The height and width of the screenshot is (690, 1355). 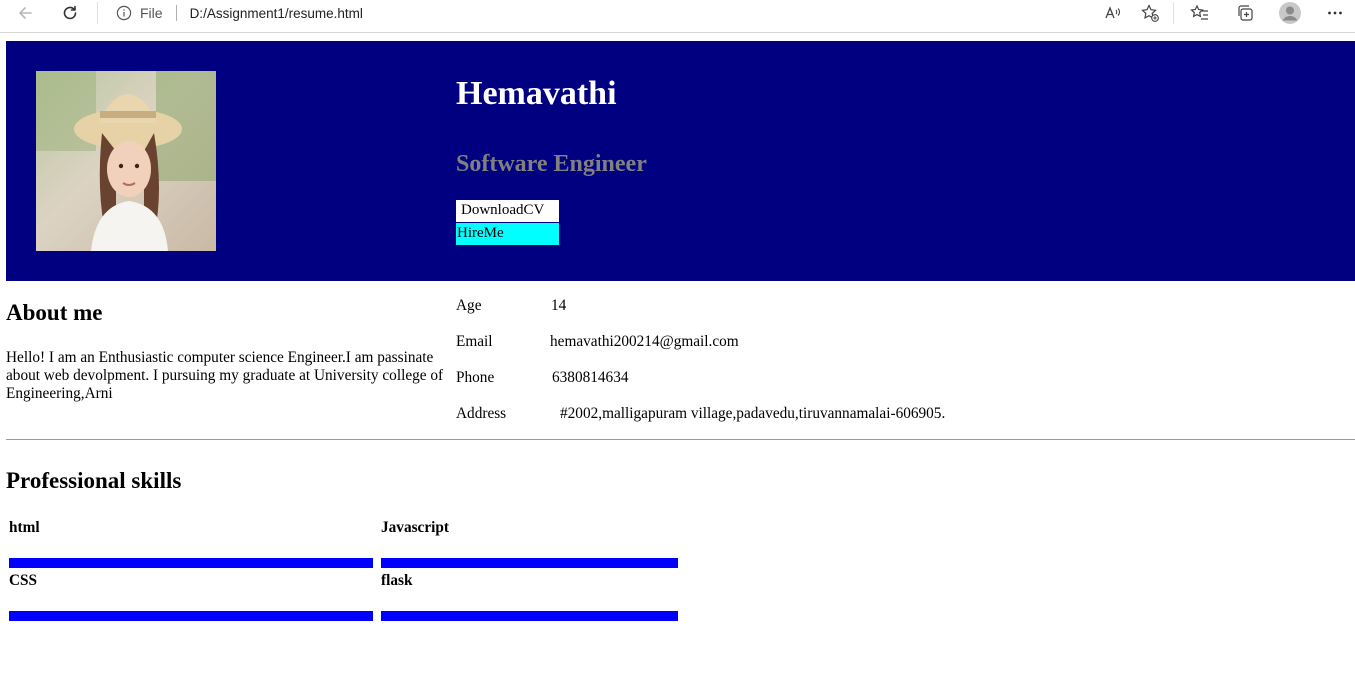 What do you see at coordinates (191, 616) in the screenshot?
I see `skill-bar-css` at bounding box center [191, 616].